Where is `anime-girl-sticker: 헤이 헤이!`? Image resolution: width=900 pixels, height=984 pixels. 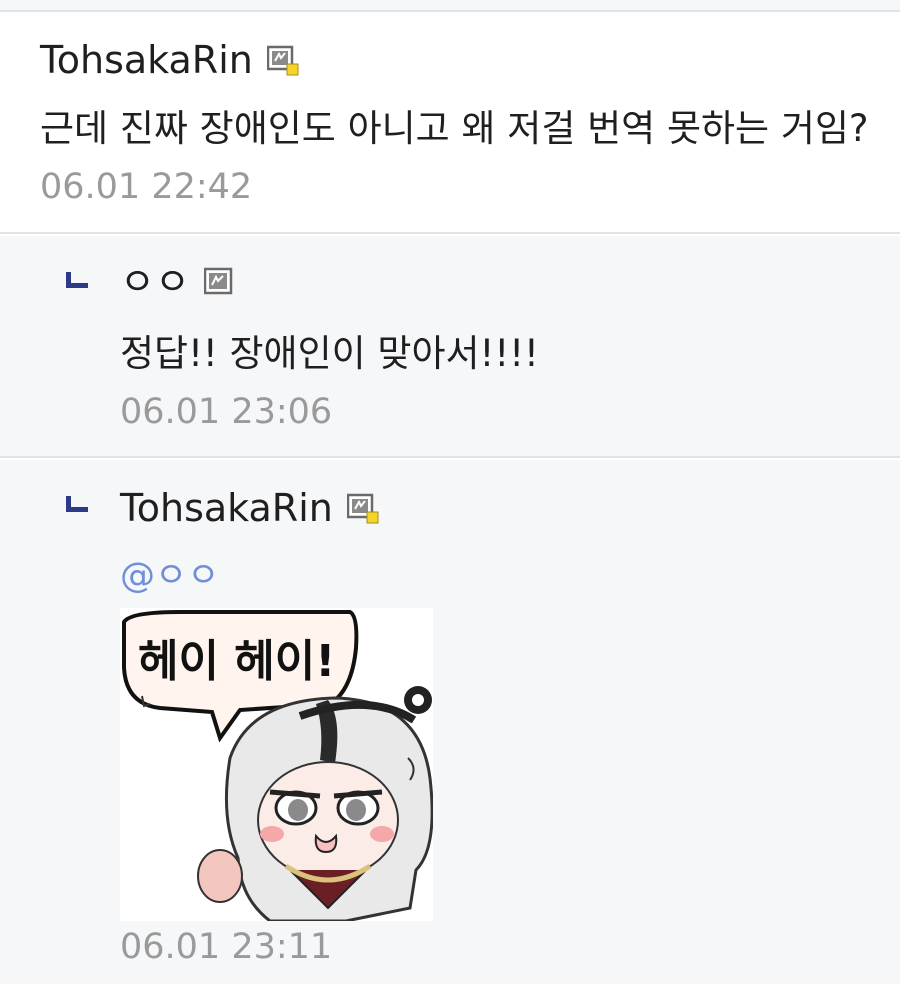
anime-girl-sticker: 헤이 헤이! is located at coordinates (277, 765).